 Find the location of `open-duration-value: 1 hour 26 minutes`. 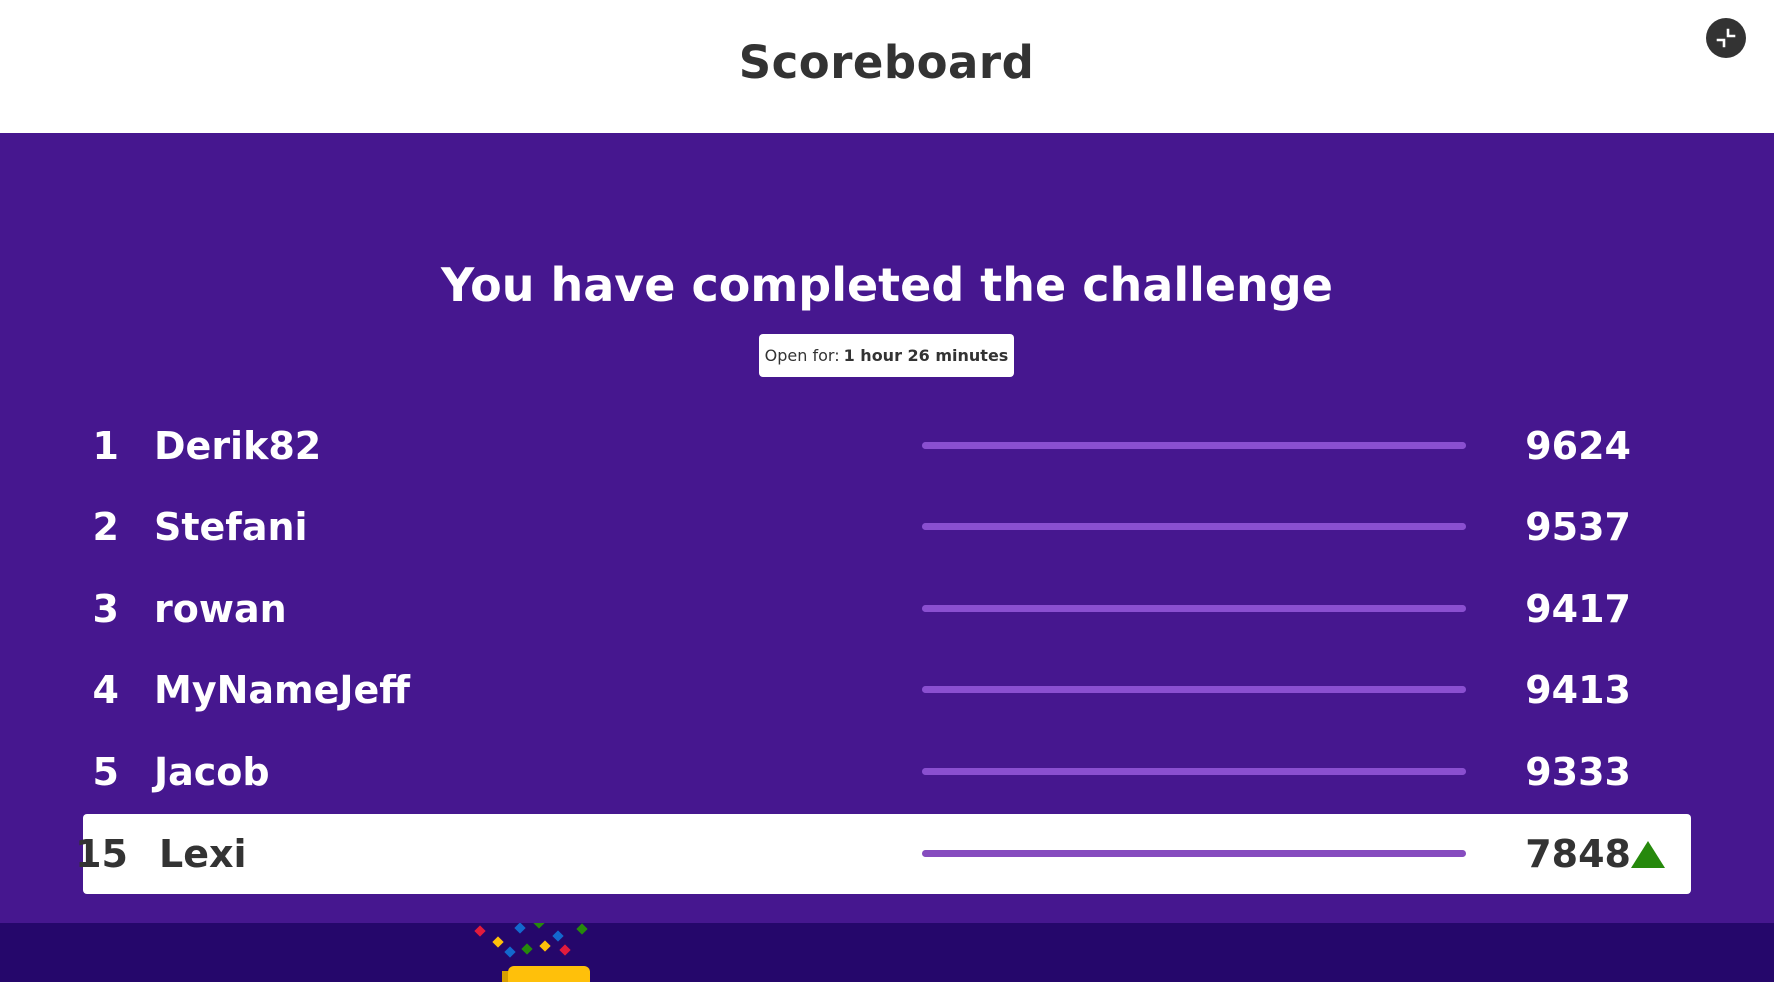

open-duration-value: 1 hour 26 minutes is located at coordinates (926, 355).